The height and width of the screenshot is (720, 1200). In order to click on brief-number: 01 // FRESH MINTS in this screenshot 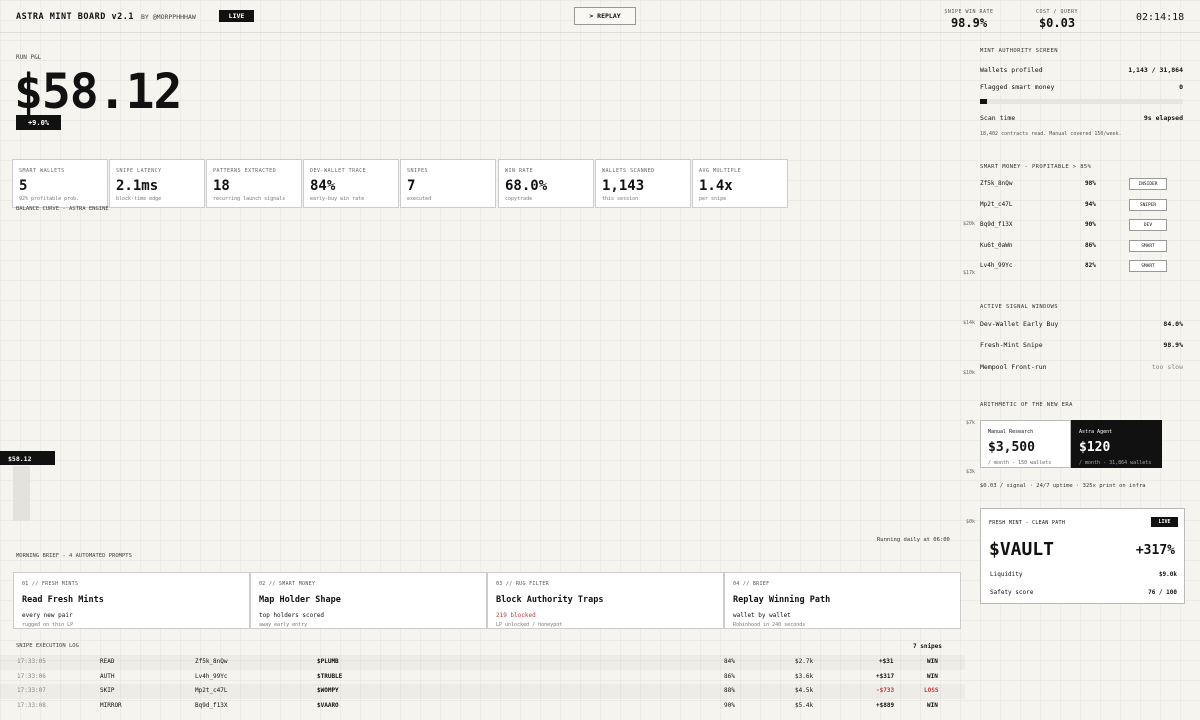, I will do `click(50, 584)`.